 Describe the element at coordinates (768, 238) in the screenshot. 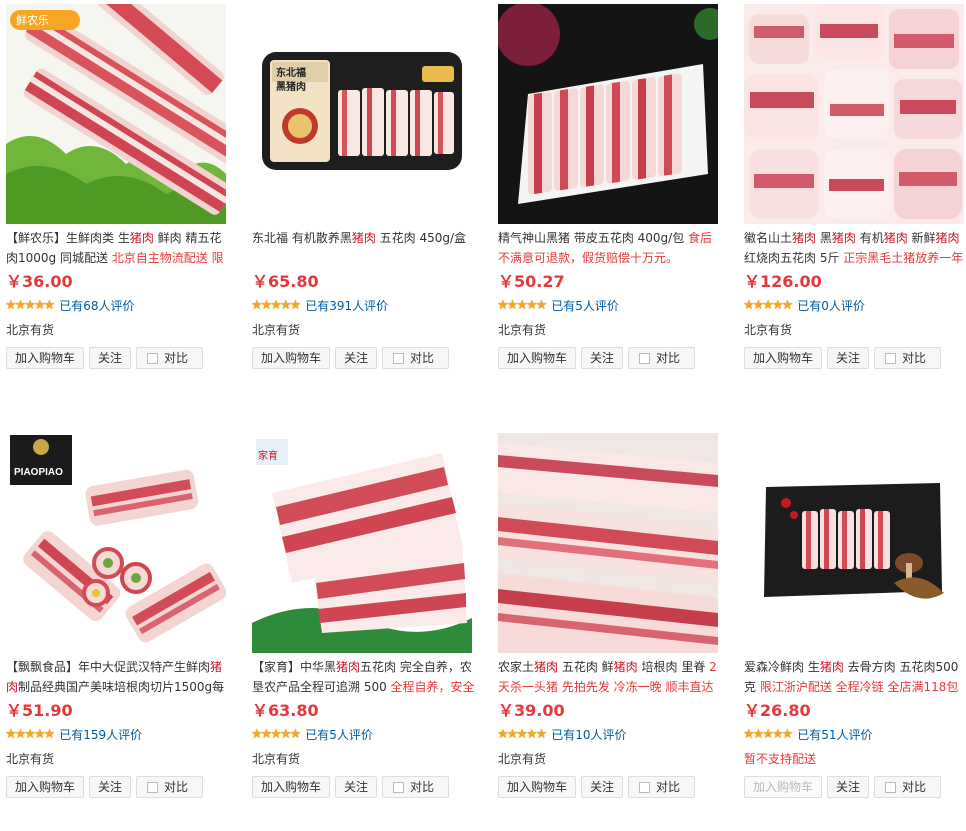

I see `product-name-text: 徽名山土` at that location.